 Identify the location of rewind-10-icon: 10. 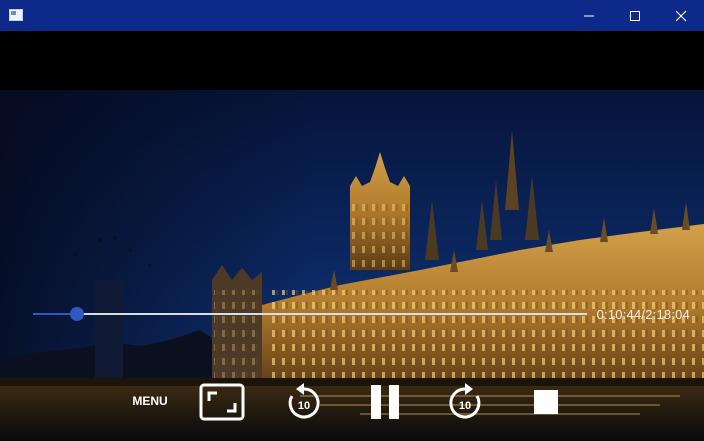
(304, 401).